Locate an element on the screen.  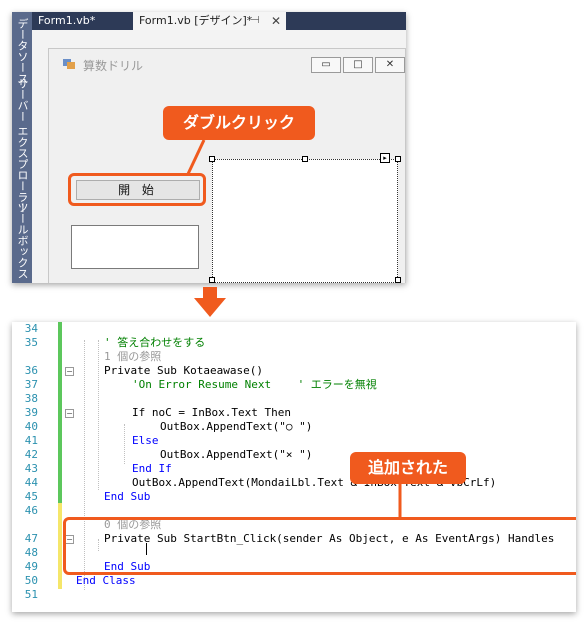
tab-form1-design: Form1.vb [デザイン]* ⊣ ✕ is located at coordinates (209, 21).